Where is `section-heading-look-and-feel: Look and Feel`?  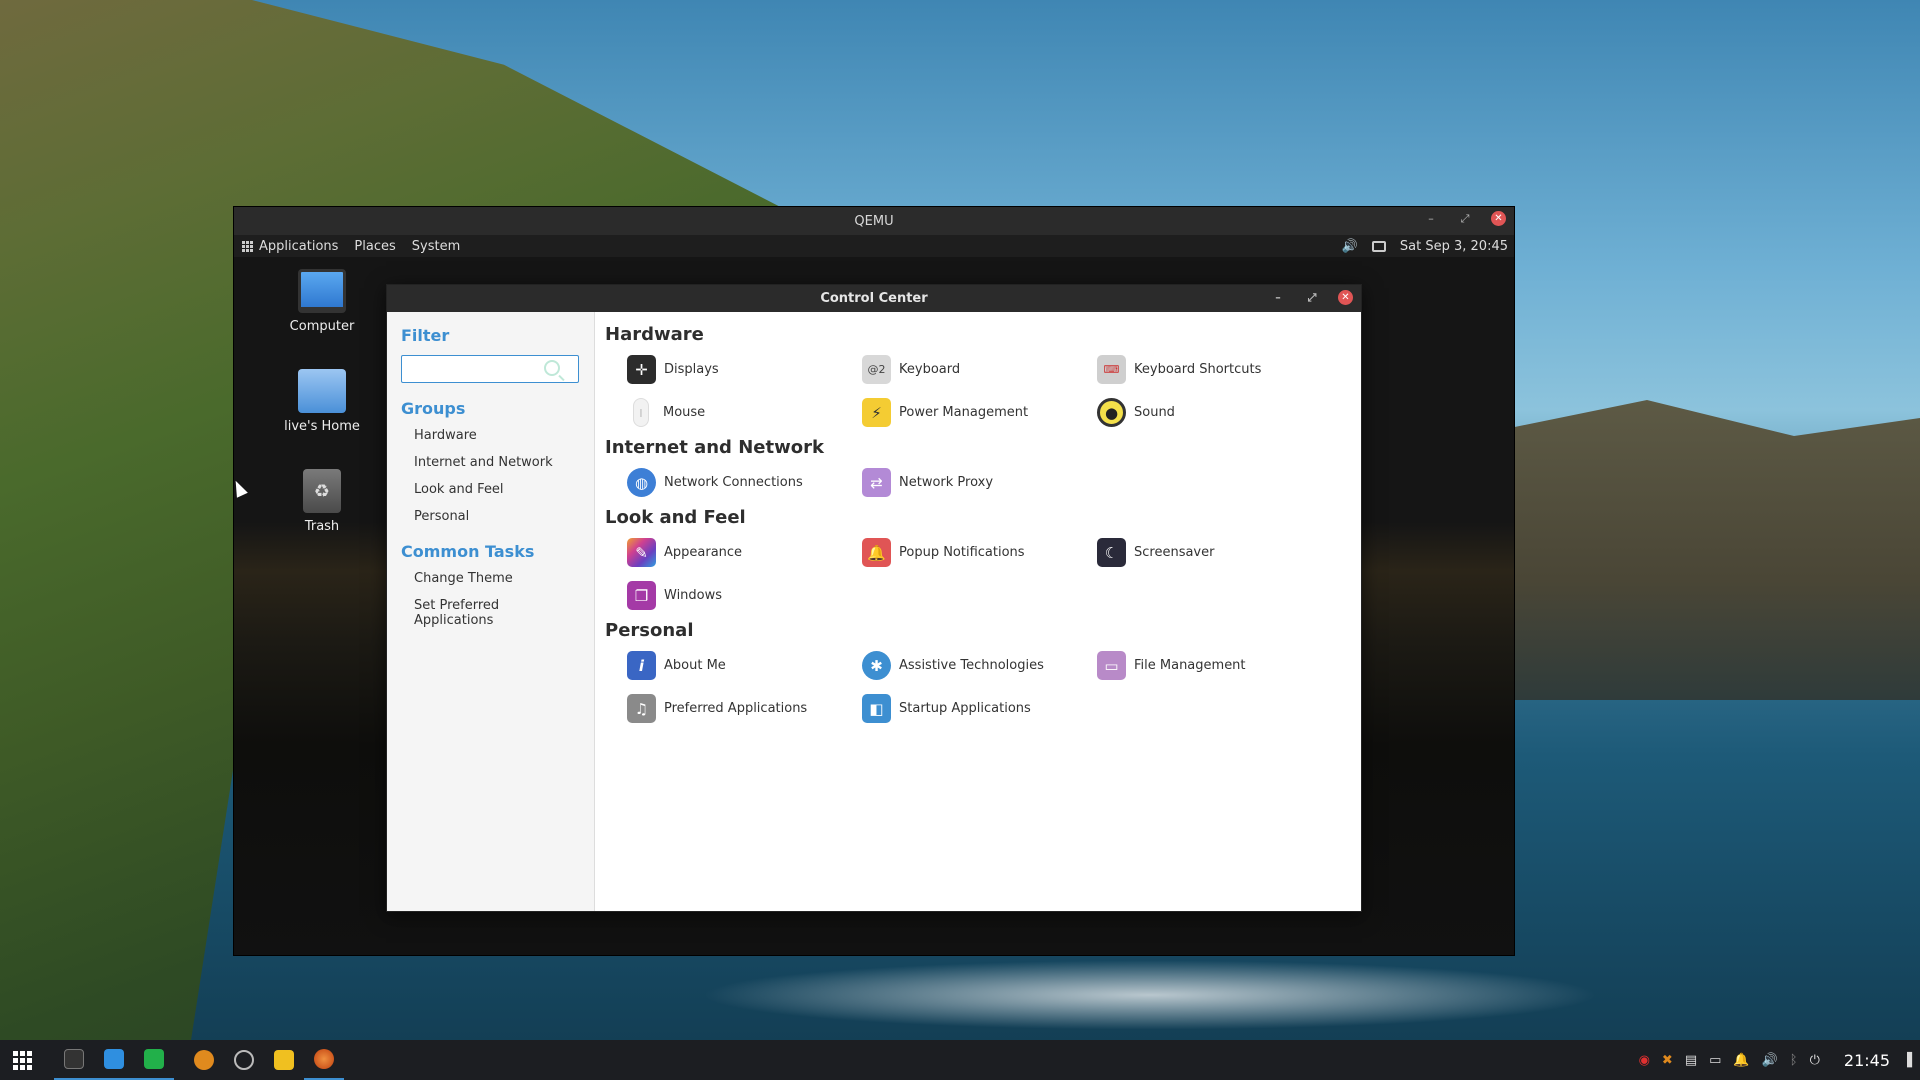 section-heading-look-and-feel: Look and Feel is located at coordinates (675, 517).